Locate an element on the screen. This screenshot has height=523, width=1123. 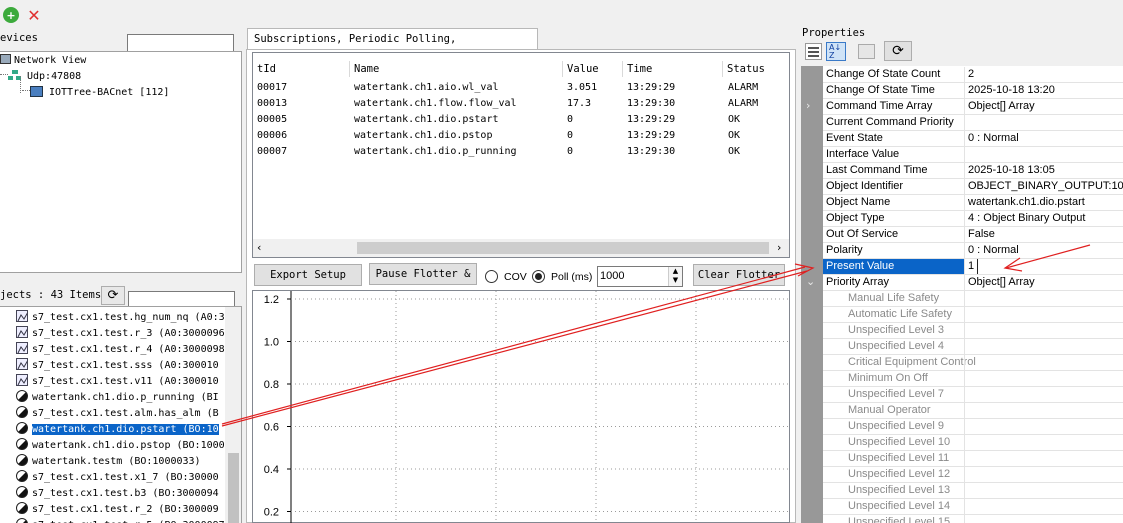
property-row: Object Type 4 : Object Binary Output is located at coordinates (973, 219).